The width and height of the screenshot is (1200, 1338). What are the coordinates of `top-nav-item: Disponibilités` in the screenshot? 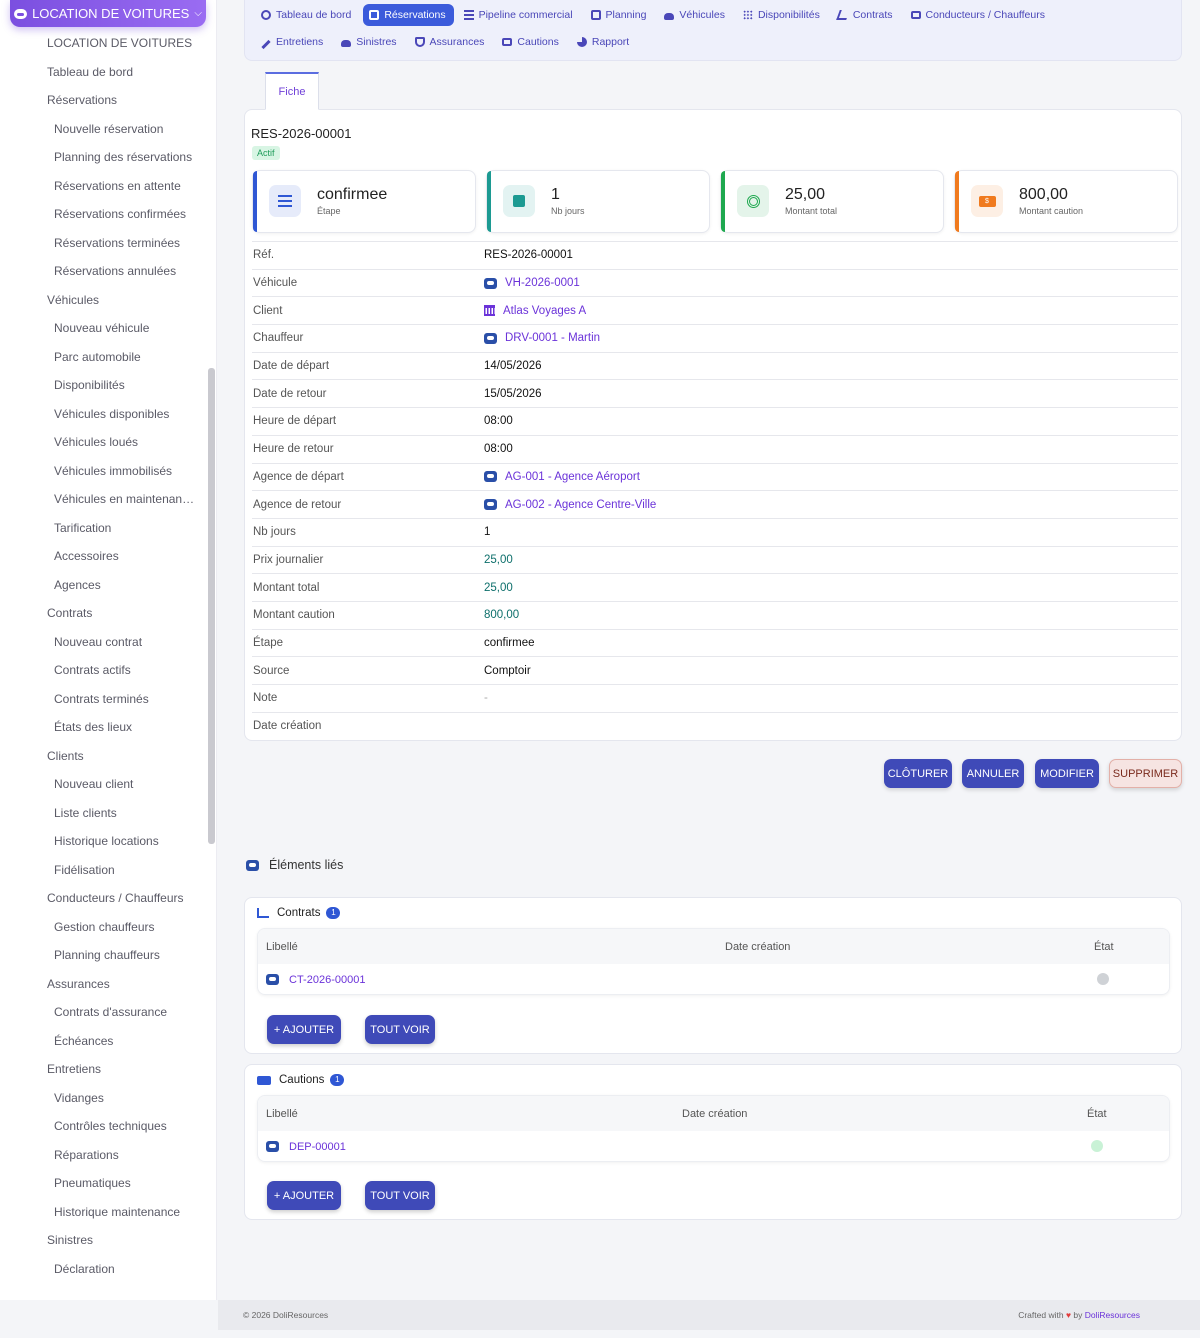 It's located at (782, 15).